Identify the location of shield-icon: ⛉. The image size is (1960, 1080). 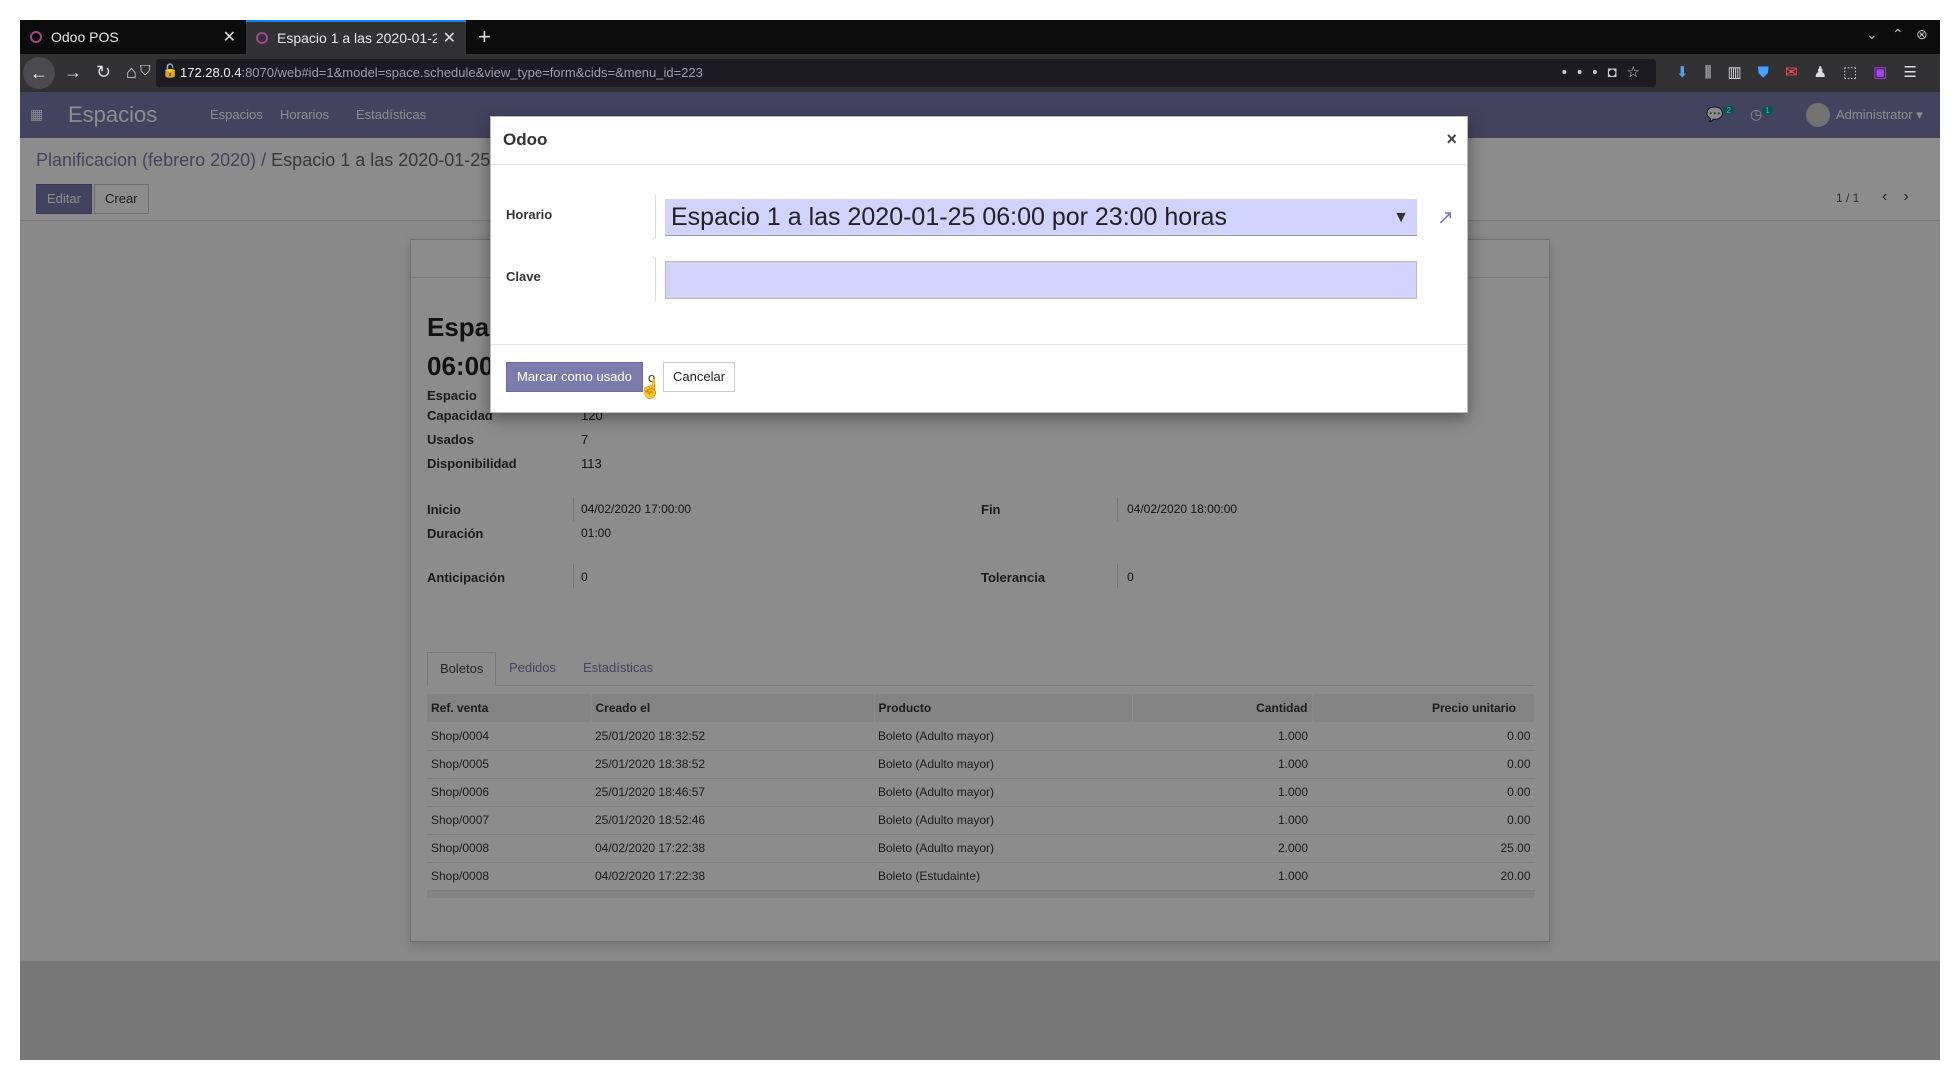
(145, 70).